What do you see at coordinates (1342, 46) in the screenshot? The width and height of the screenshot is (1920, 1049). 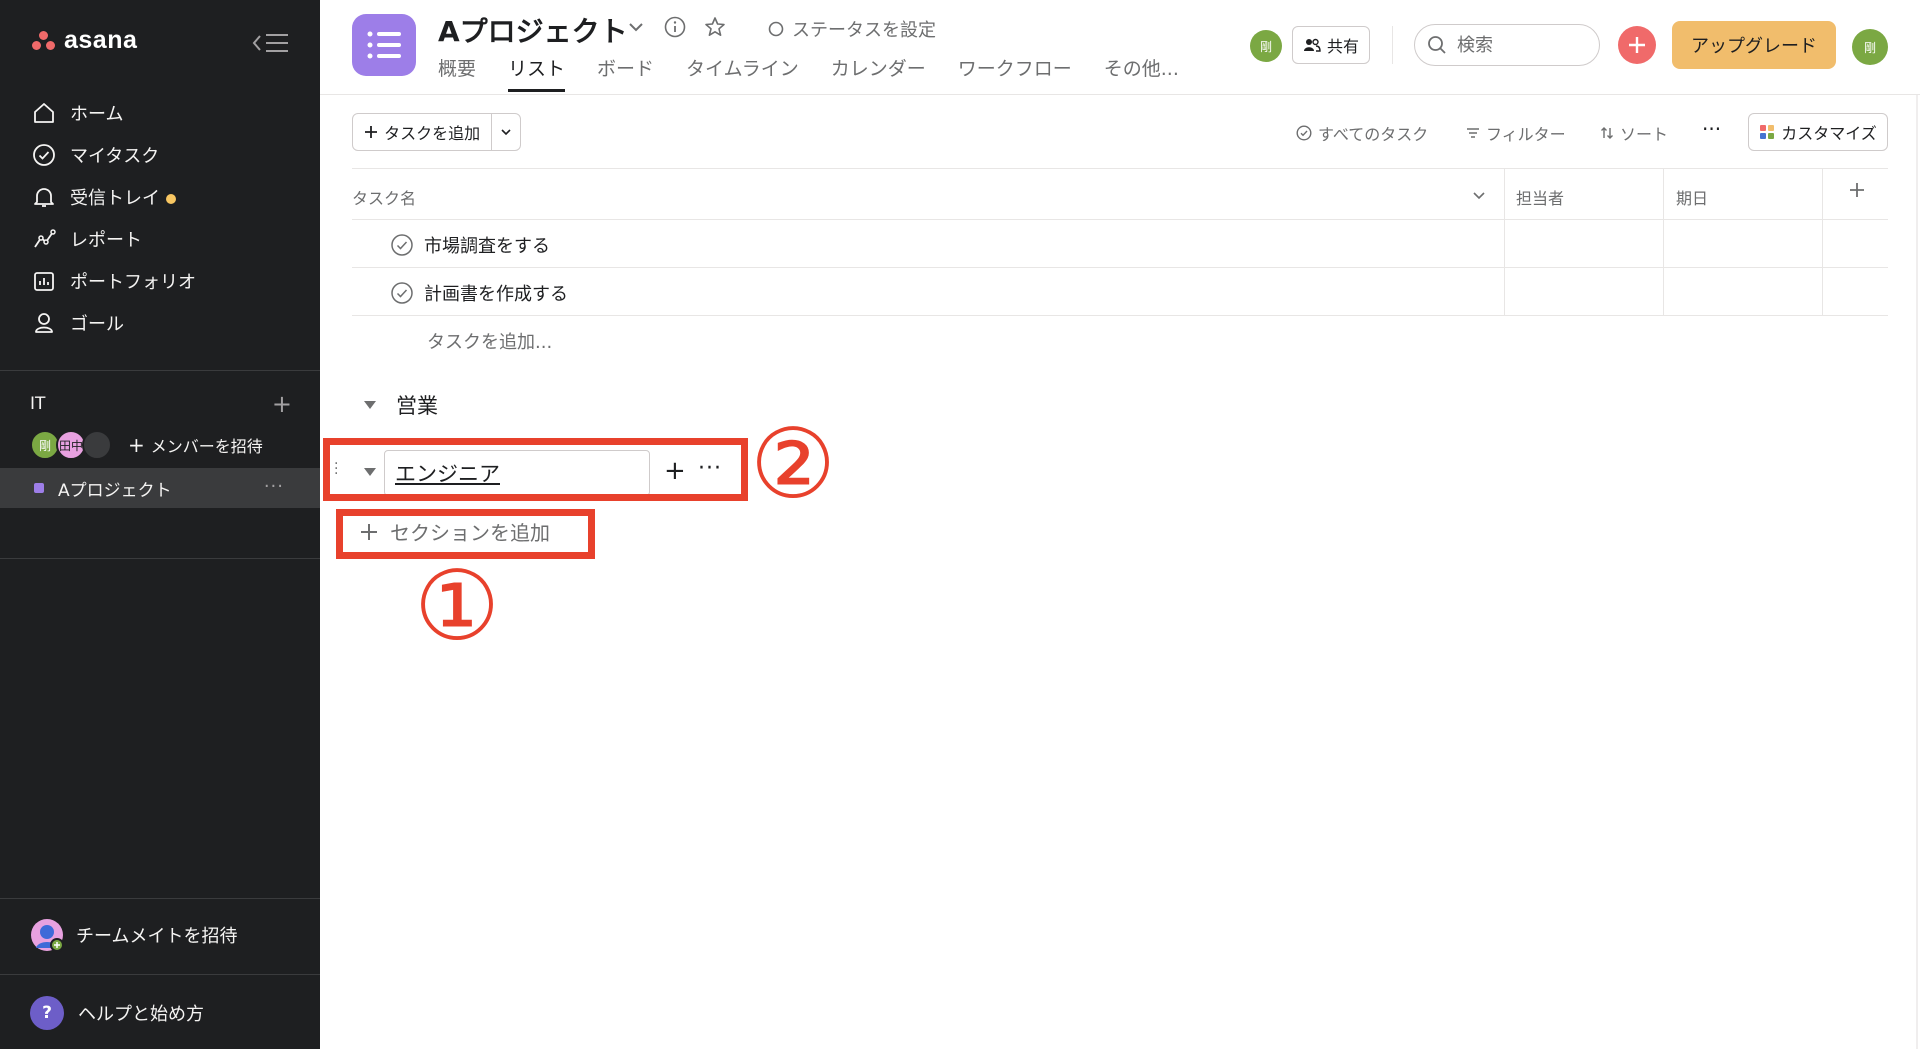 I see `share-label: 共有` at bounding box center [1342, 46].